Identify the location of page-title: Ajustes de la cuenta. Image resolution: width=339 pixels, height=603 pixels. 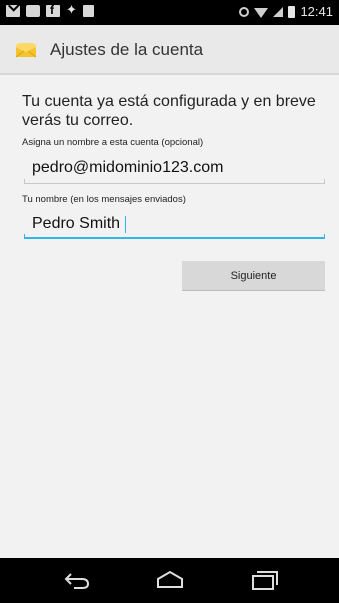
(127, 49).